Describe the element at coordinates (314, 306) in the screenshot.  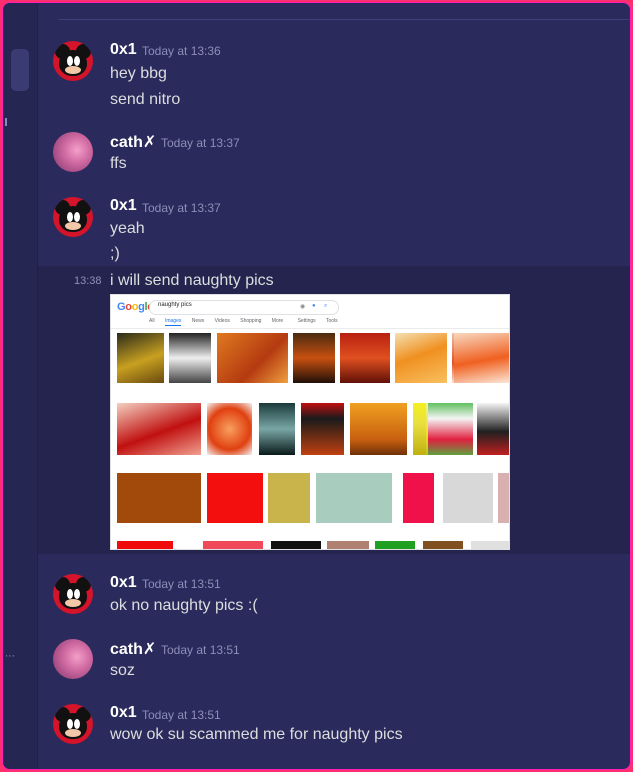
I see `mic-icon: ●` at that location.